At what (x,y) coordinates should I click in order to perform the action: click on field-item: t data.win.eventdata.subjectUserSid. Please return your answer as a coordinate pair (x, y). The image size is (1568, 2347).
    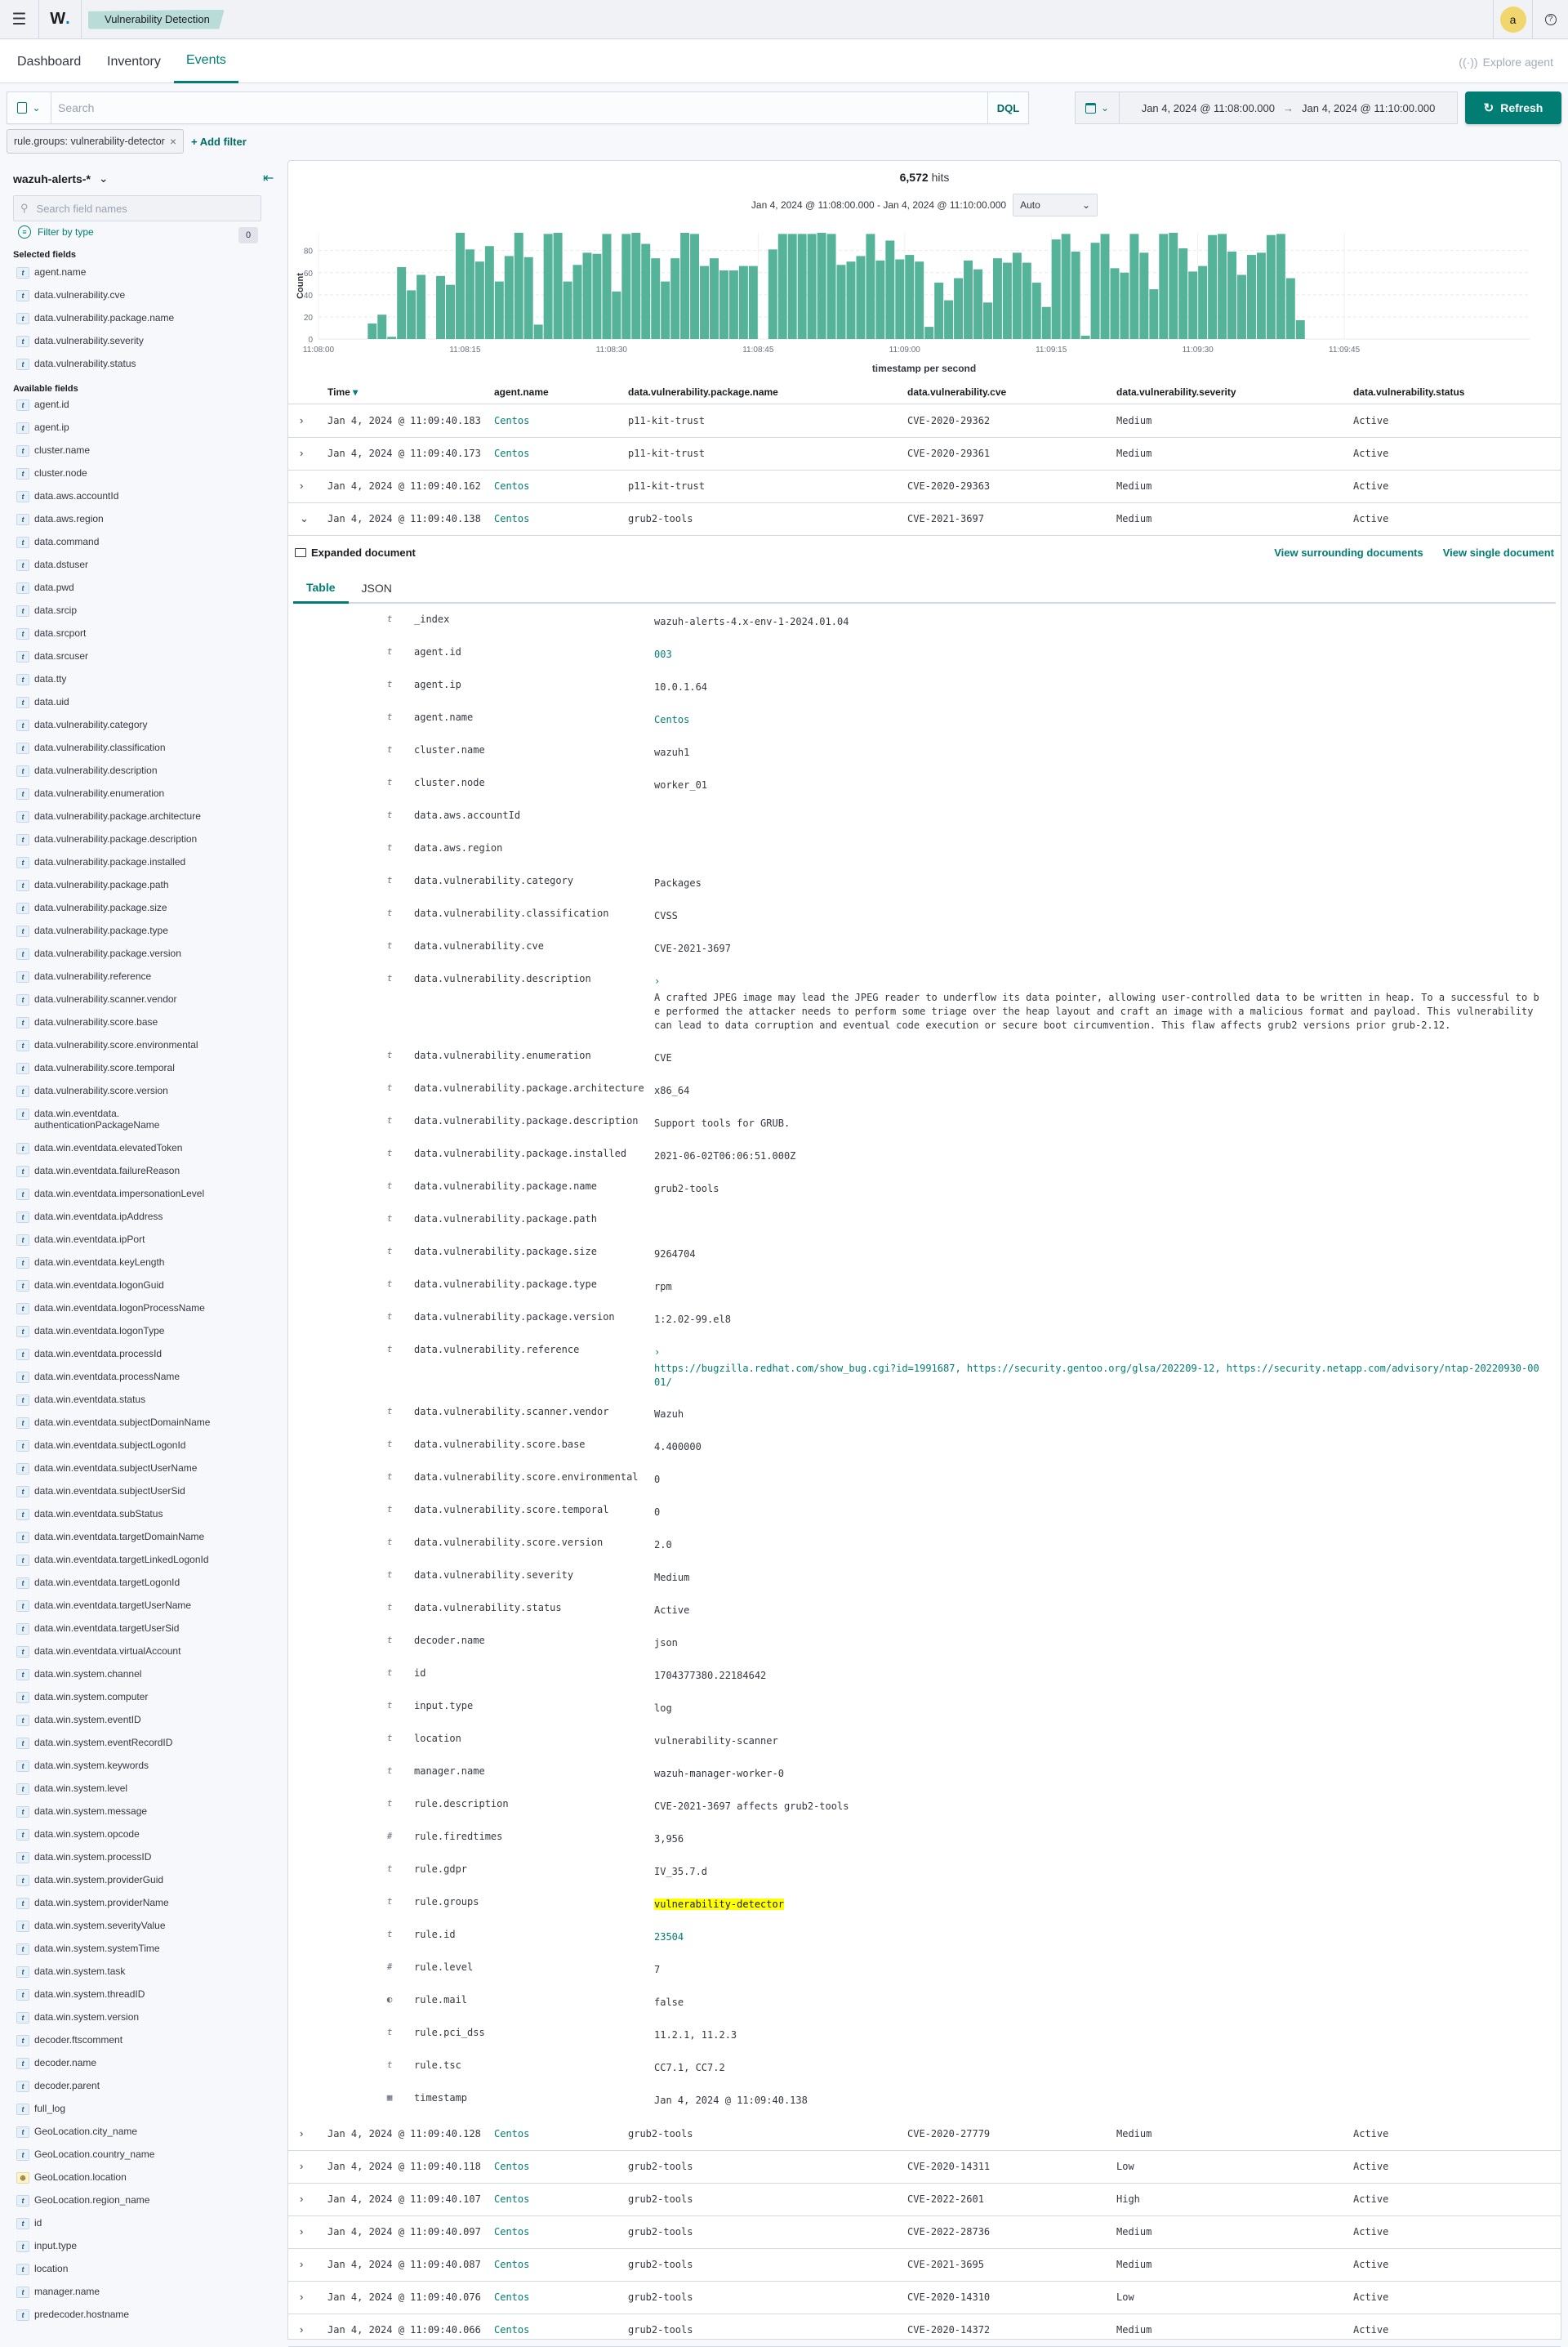
    Looking at the image, I should click on (147, 1491).